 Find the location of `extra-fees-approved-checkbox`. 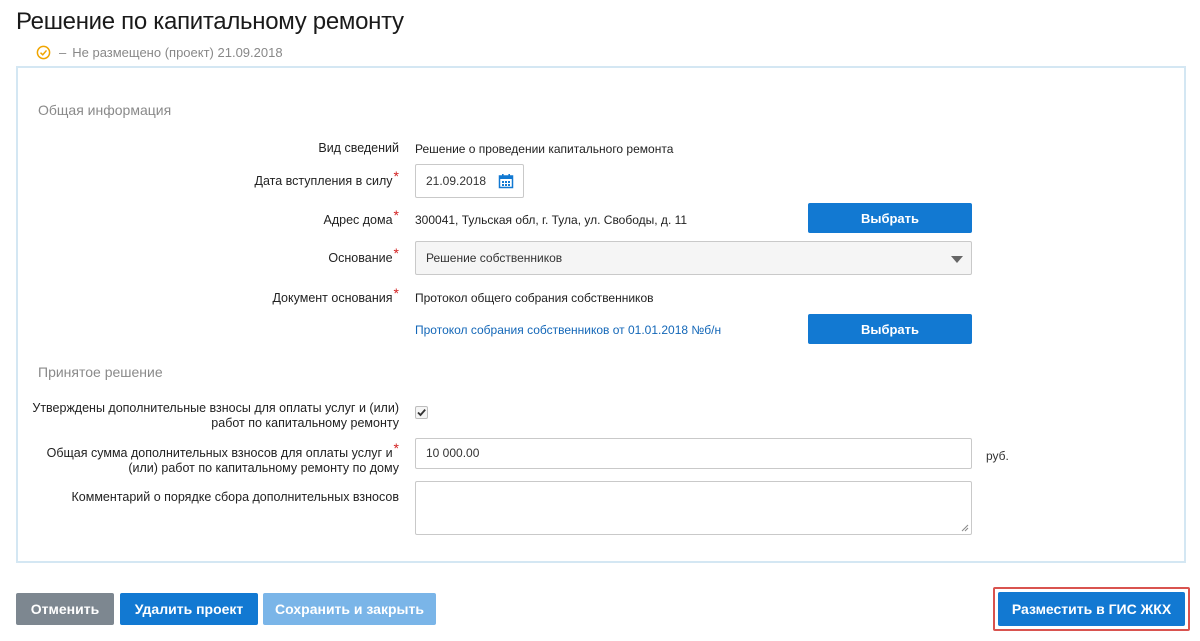

extra-fees-approved-checkbox is located at coordinates (421, 412).